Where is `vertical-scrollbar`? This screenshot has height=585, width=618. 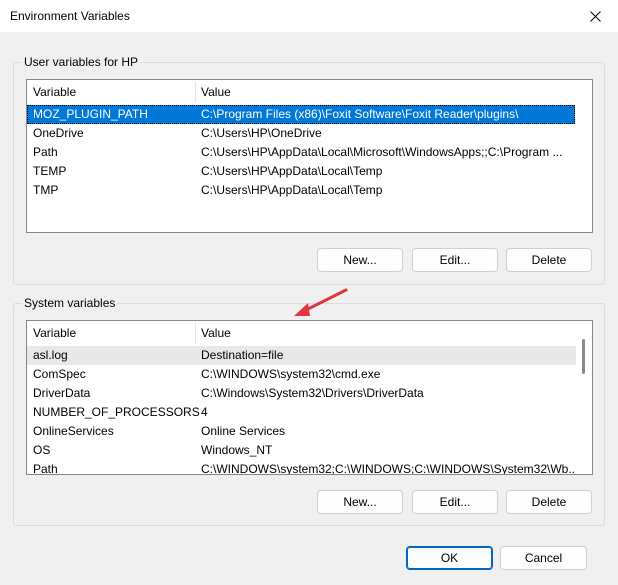 vertical-scrollbar is located at coordinates (584, 397).